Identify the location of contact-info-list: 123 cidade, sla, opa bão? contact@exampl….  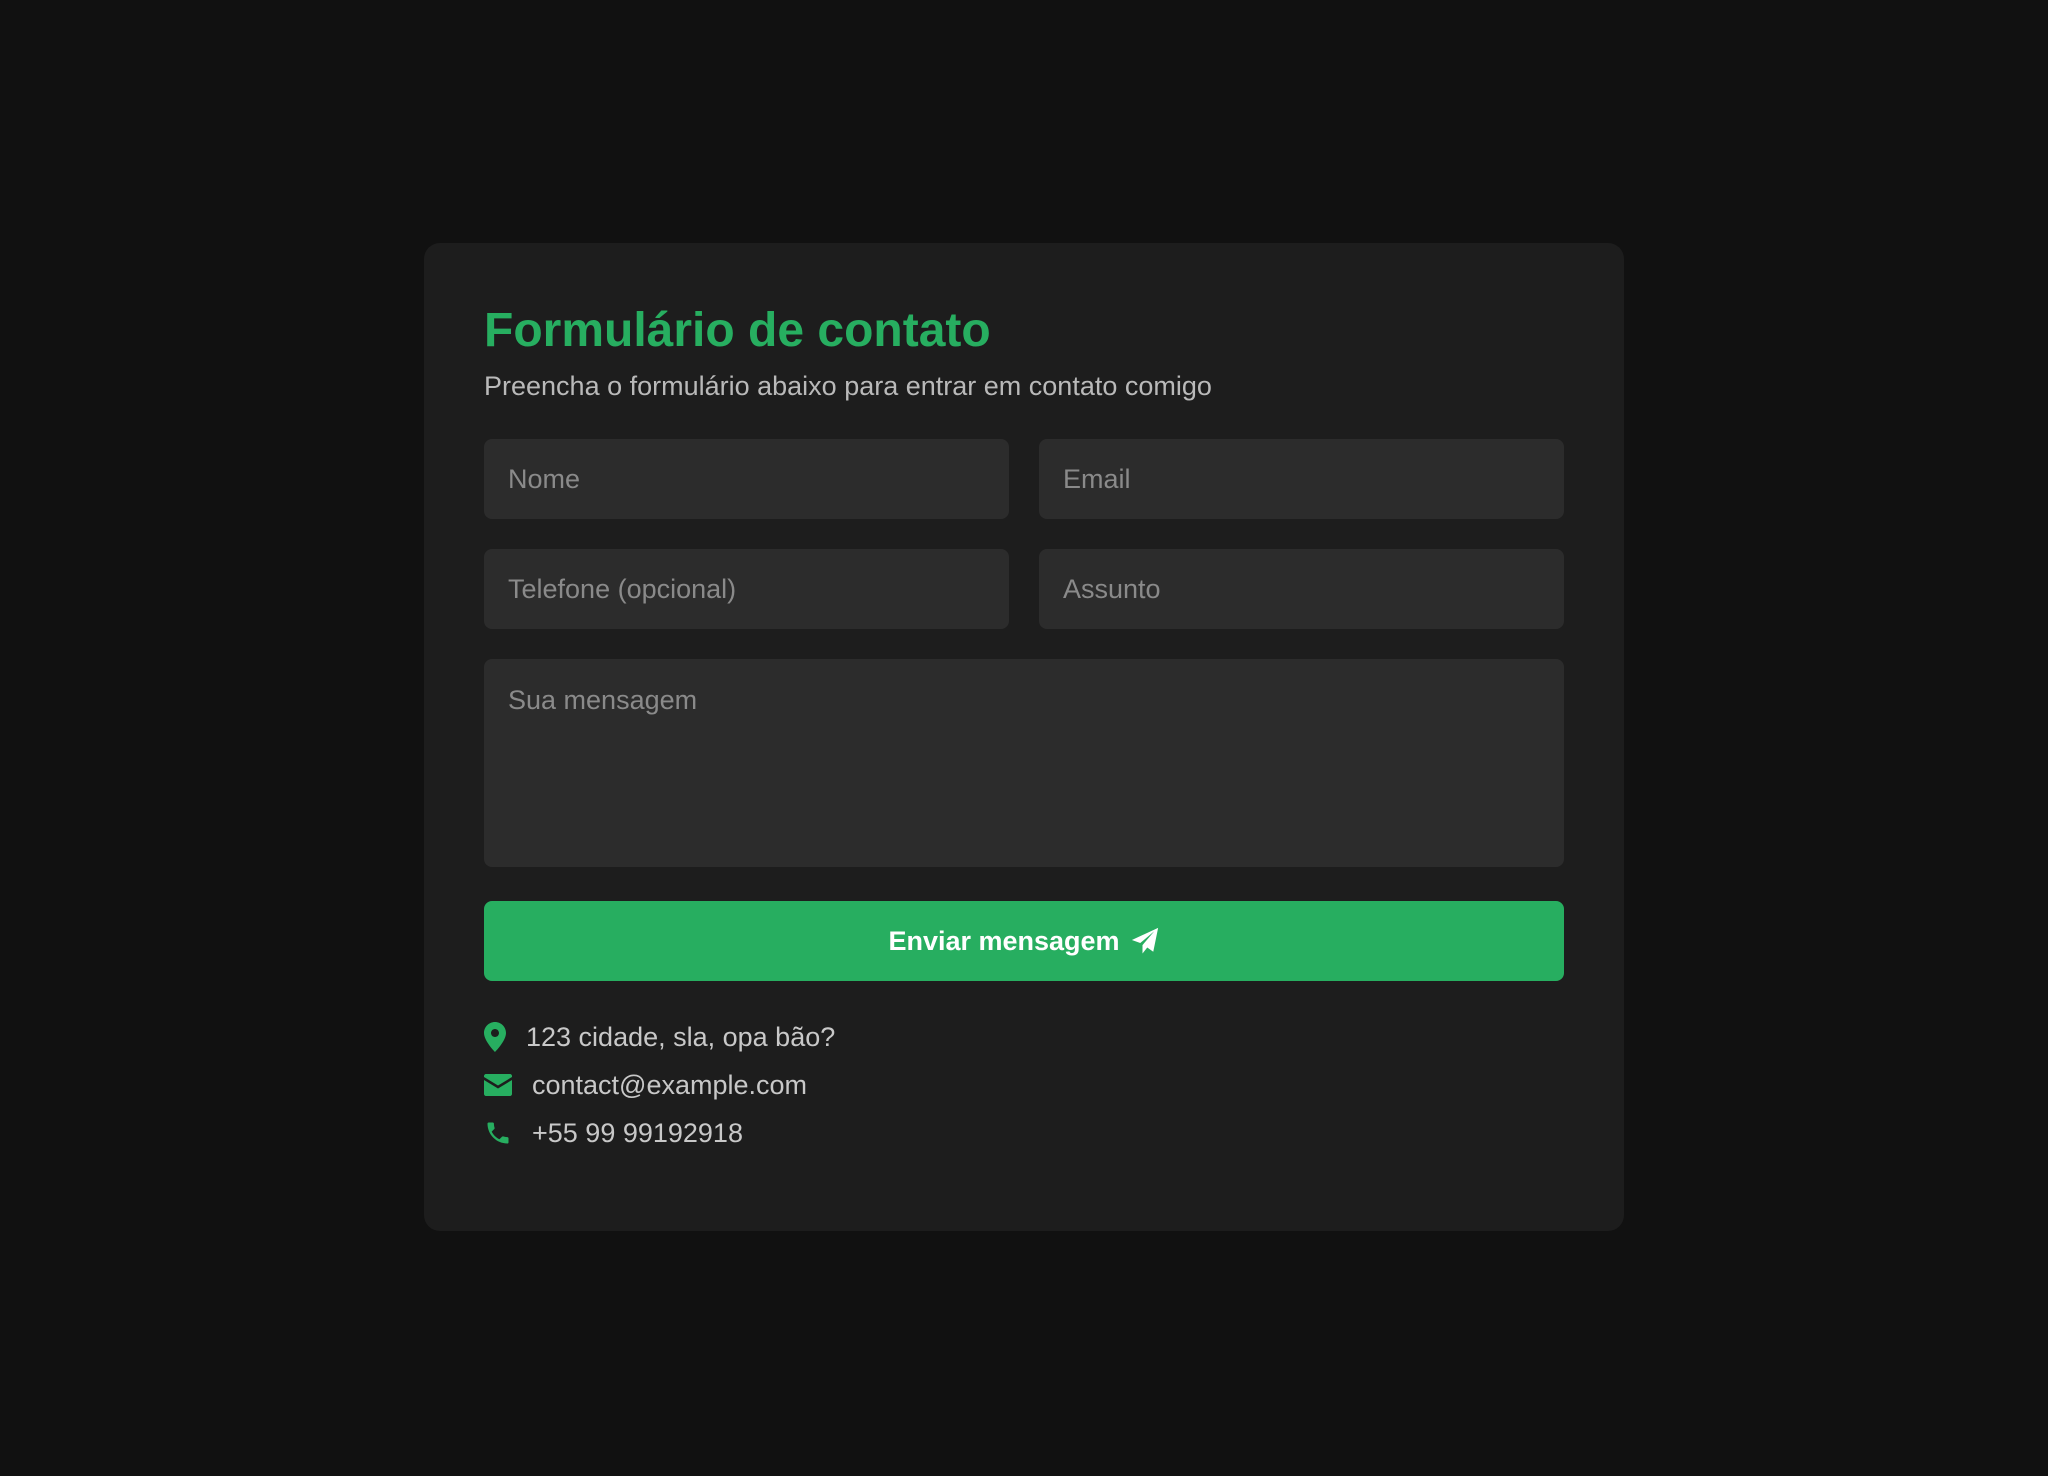
(1024, 1085).